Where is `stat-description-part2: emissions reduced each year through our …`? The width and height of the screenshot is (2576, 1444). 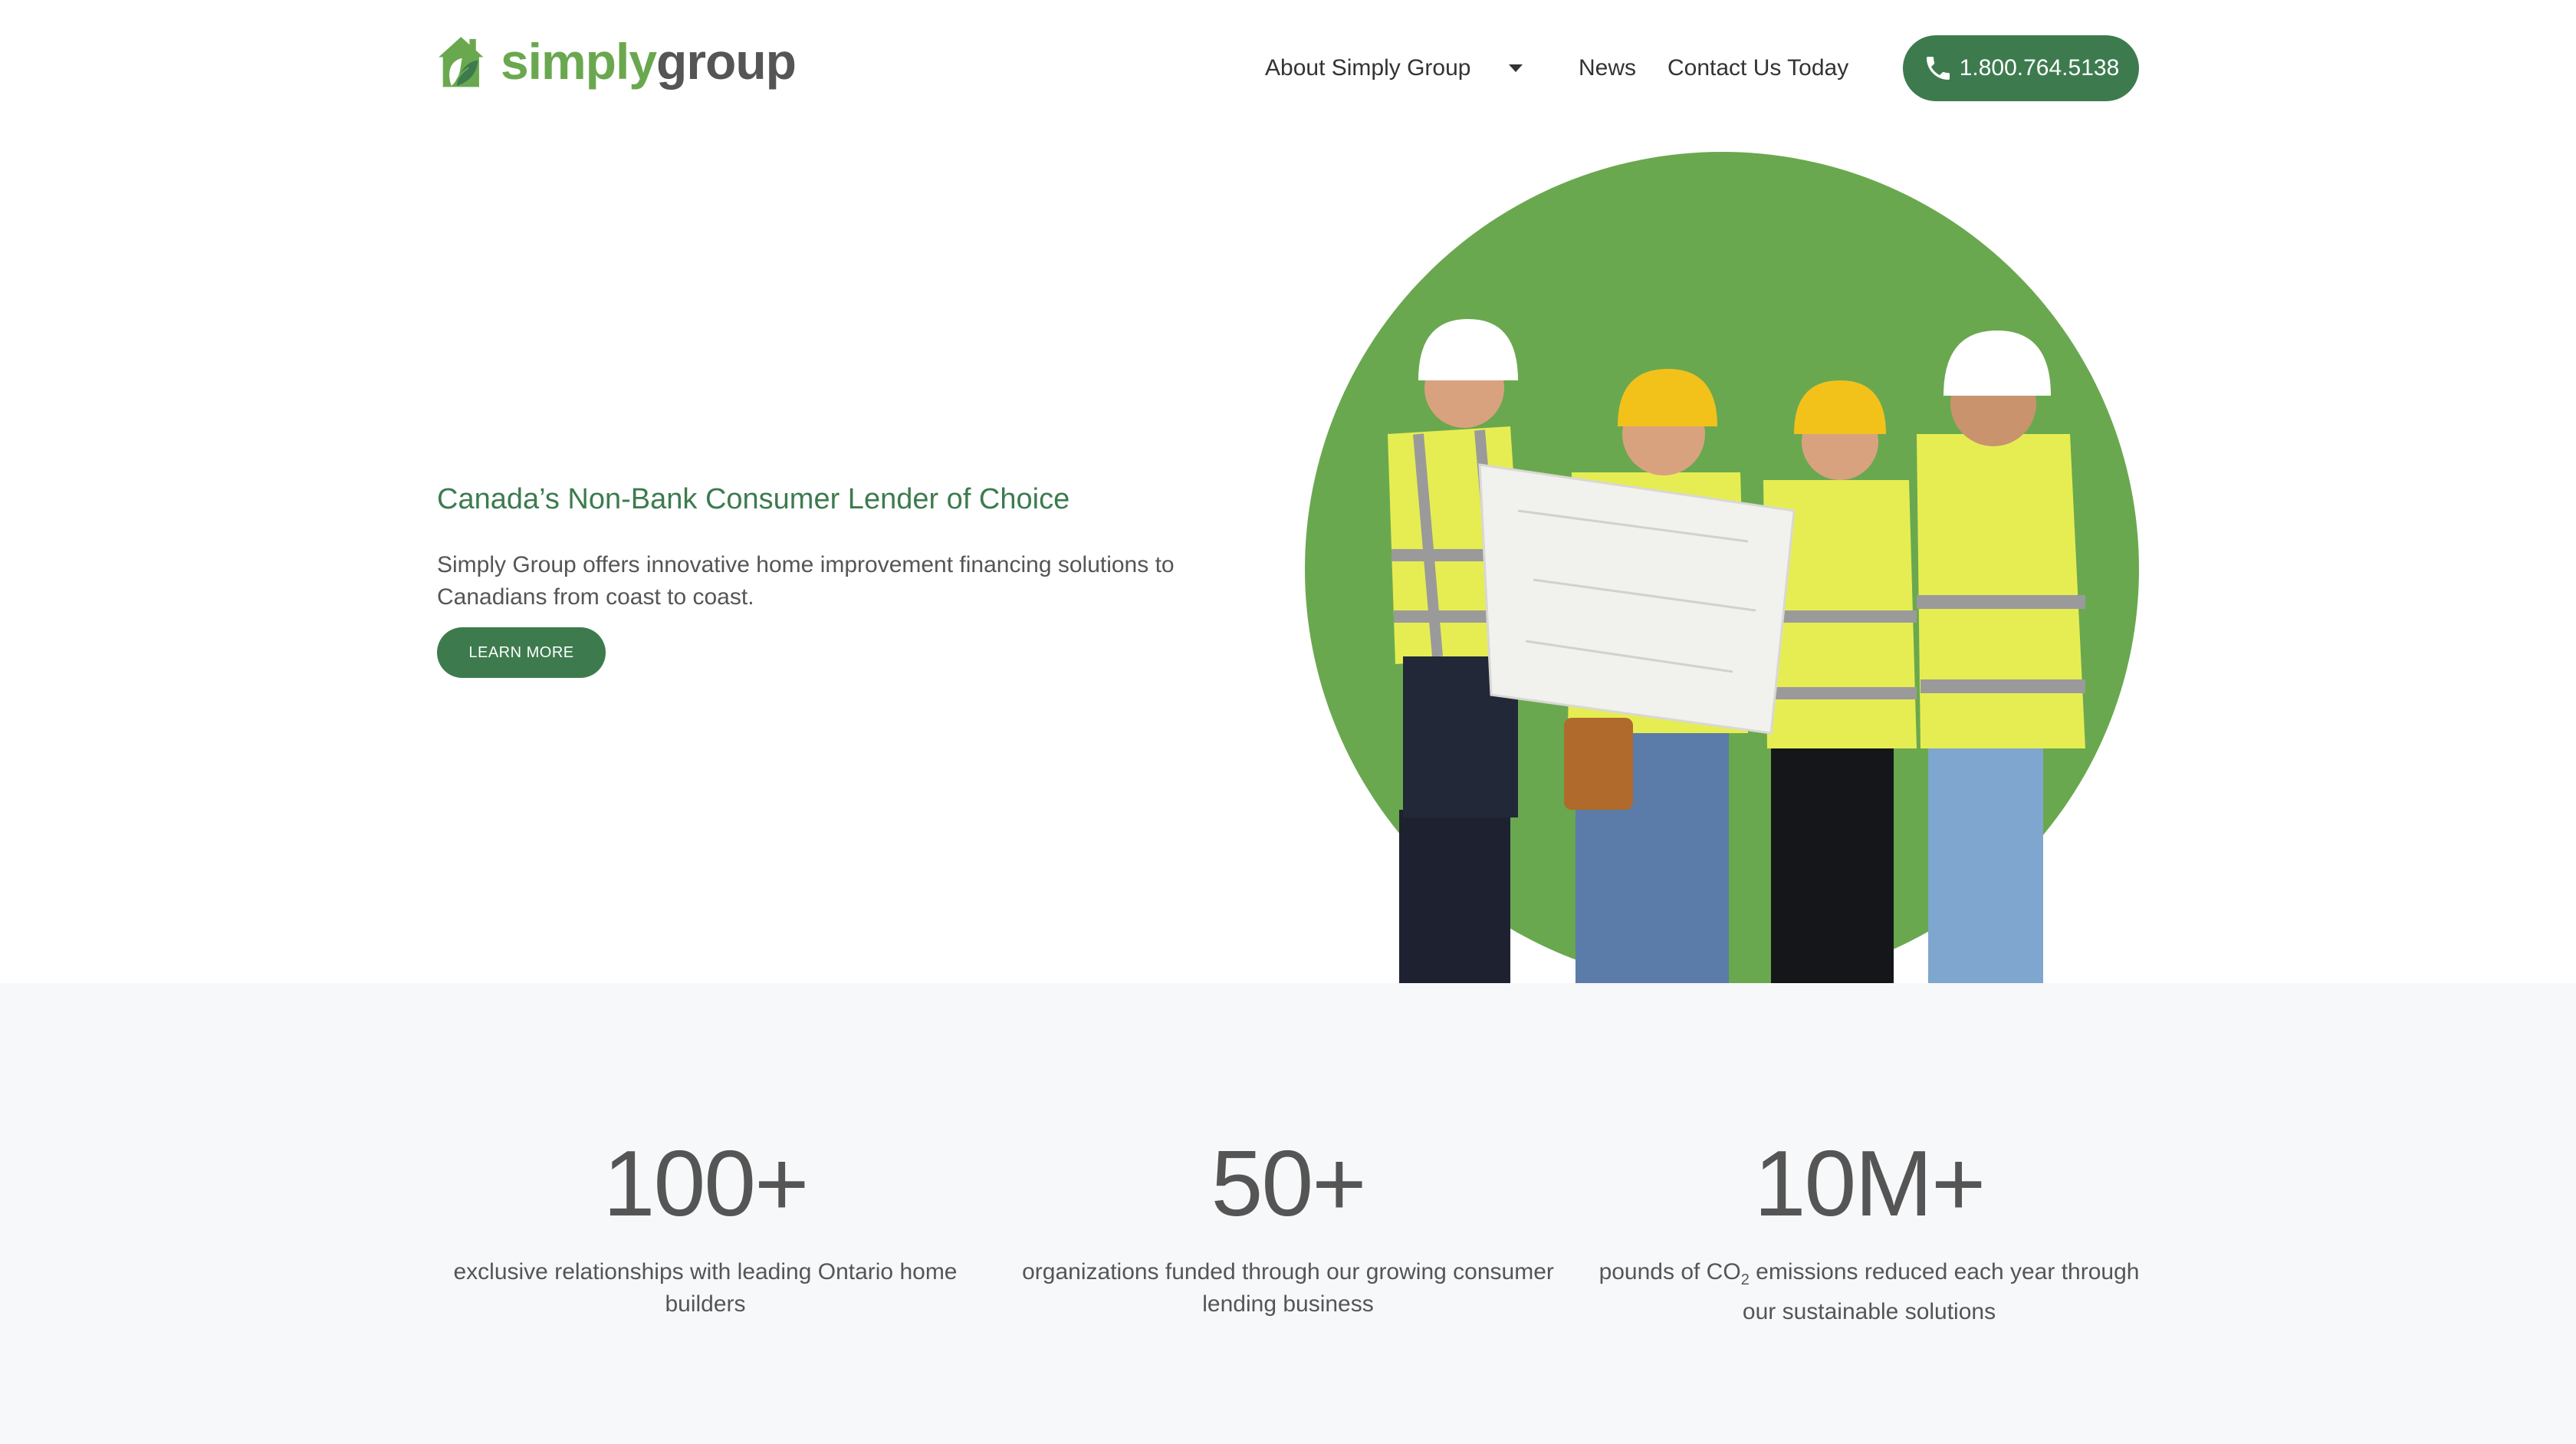
stat-description-part2: emissions reduced each year through our … is located at coordinates (1941, 1291).